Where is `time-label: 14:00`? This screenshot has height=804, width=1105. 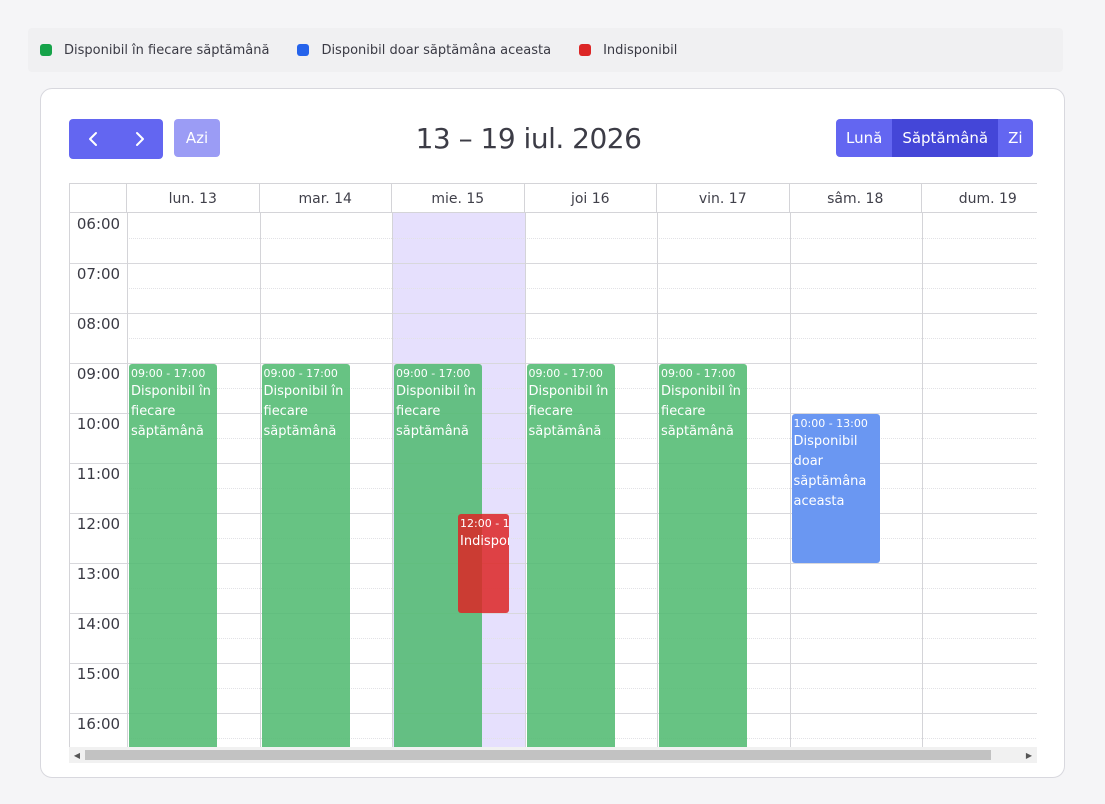 time-label: 14:00 is located at coordinates (98, 624).